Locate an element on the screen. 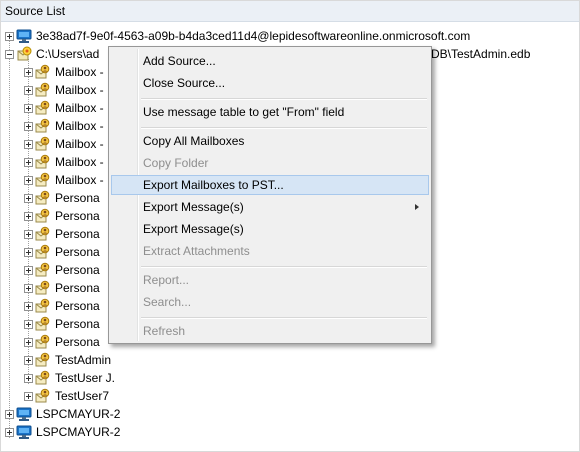 This screenshot has height=452, width=580. tree-node-source-3: LSPCMAYUR-2 is located at coordinates (62, 414).